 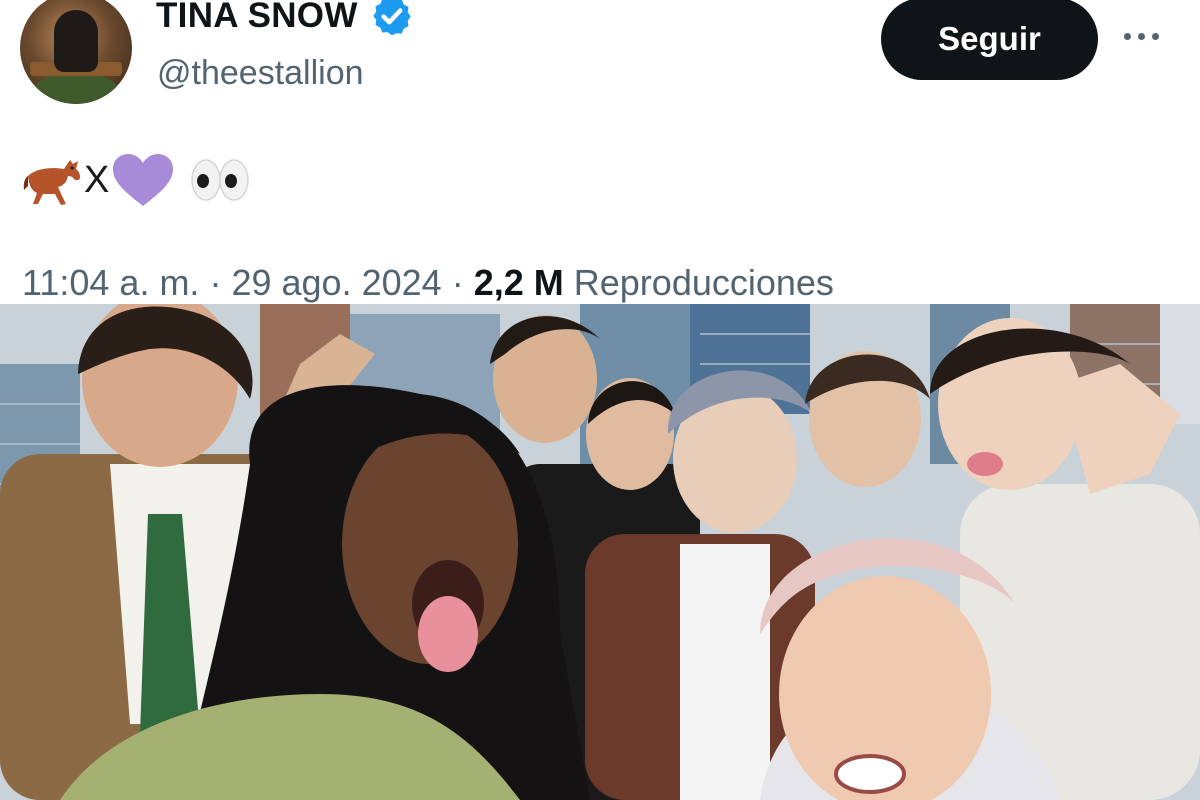 What do you see at coordinates (143, 180) in the screenshot?
I see `purple-heart-icon` at bounding box center [143, 180].